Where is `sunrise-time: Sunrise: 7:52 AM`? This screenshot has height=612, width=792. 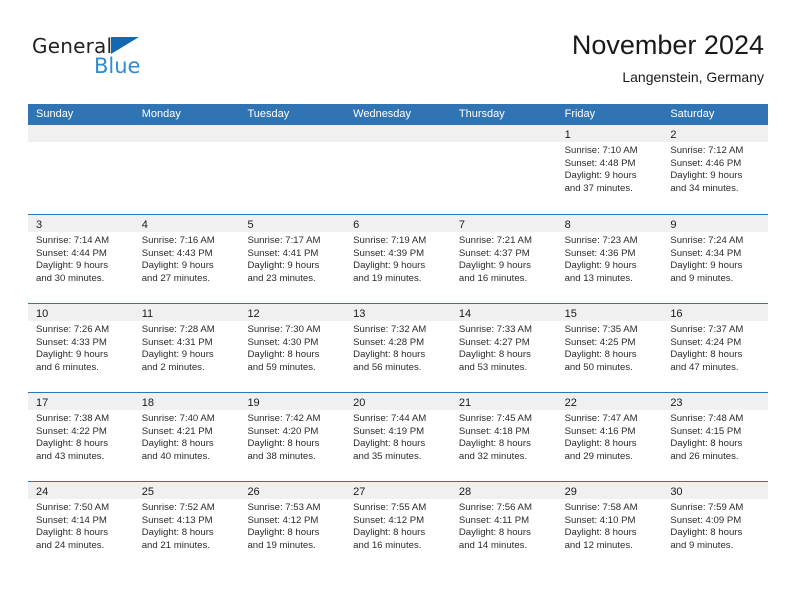
sunrise-time: Sunrise: 7:52 AM is located at coordinates (178, 507).